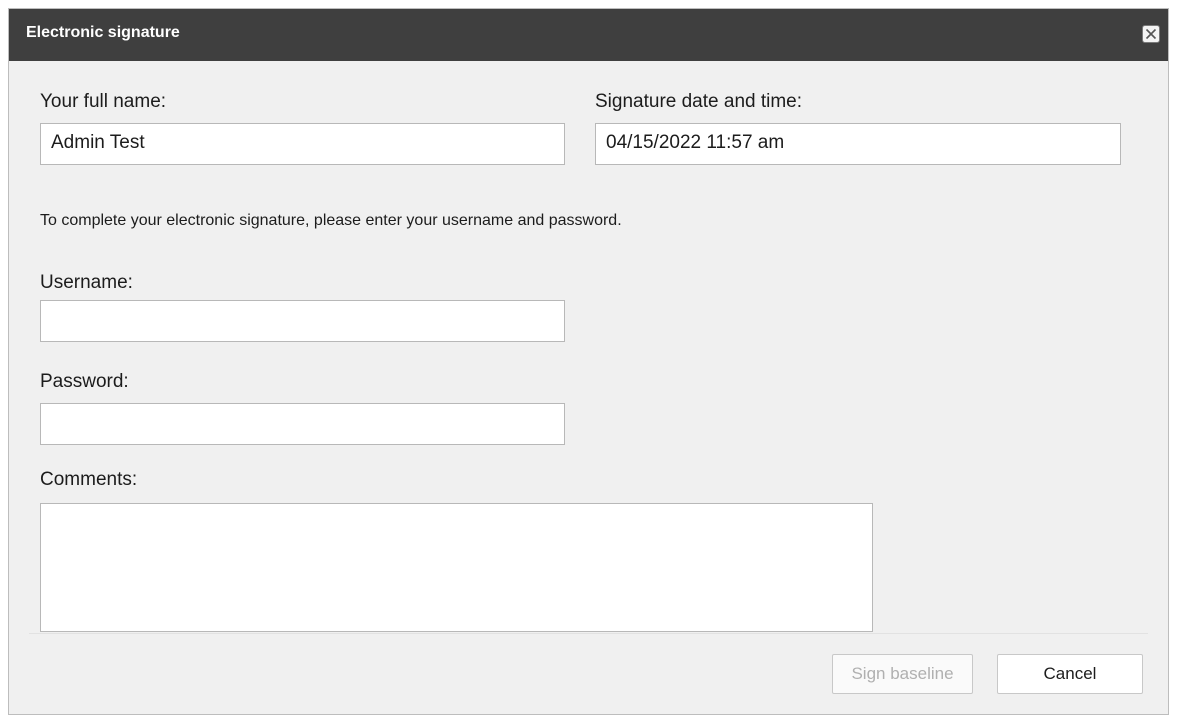  Describe the element at coordinates (302, 321) in the screenshot. I see `username-field` at that location.